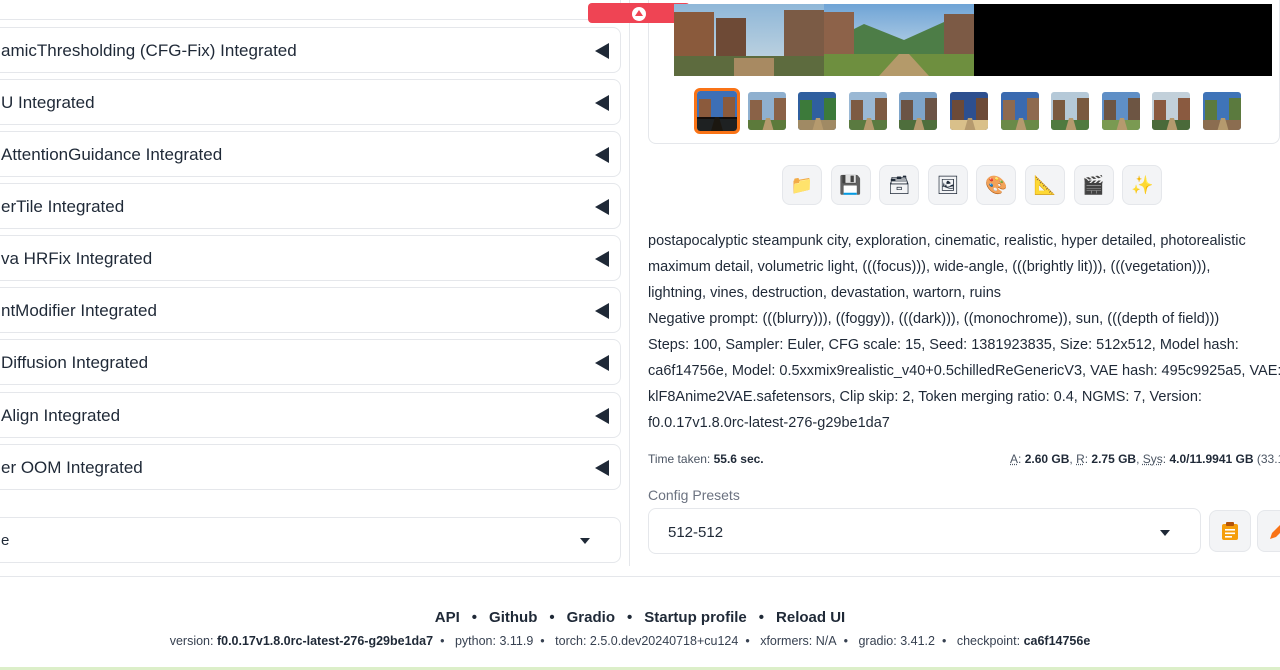 The width and height of the screenshot is (1280, 670). I want to click on config-presets-label: Config Presets, so click(694, 495).